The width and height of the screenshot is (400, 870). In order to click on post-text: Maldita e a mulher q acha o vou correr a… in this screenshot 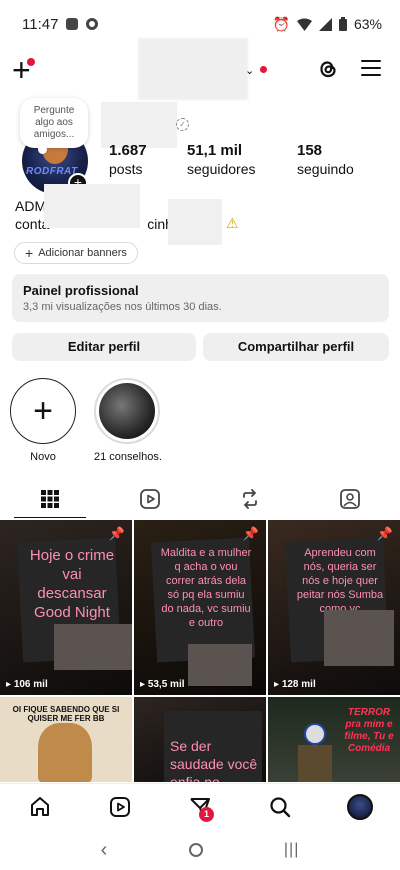, I will do `click(206, 588)`.